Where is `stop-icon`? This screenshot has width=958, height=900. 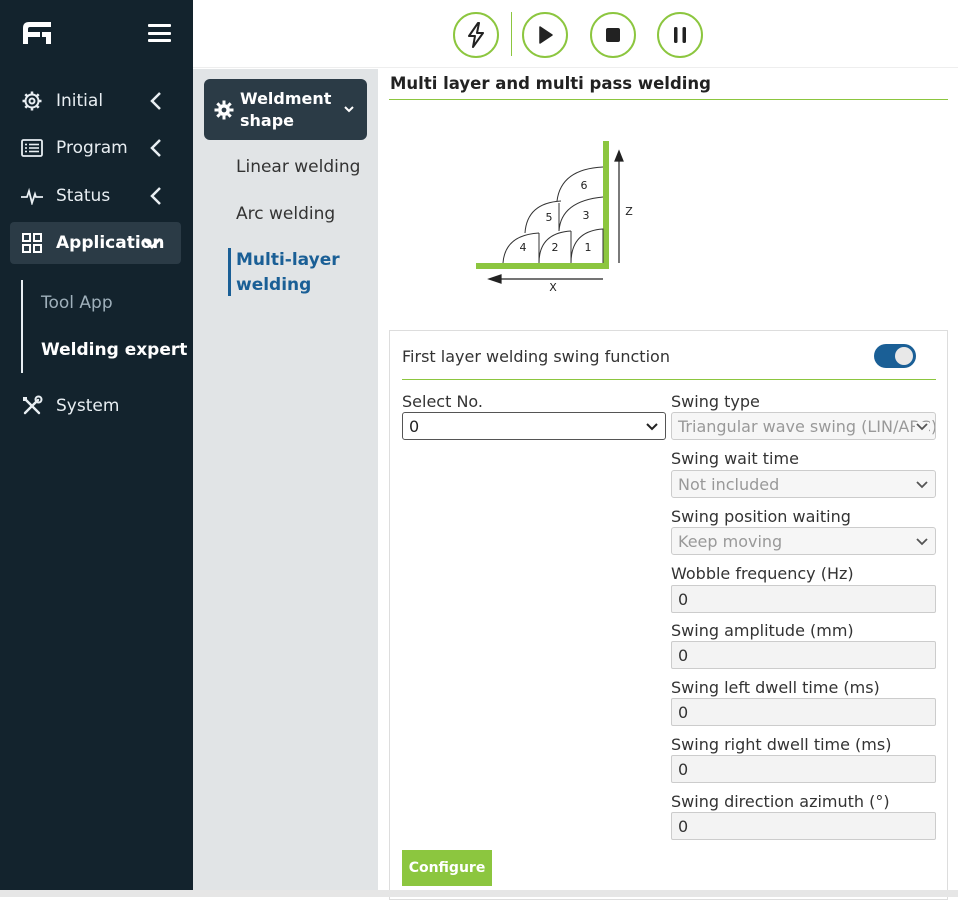 stop-icon is located at coordinates (613, 35).